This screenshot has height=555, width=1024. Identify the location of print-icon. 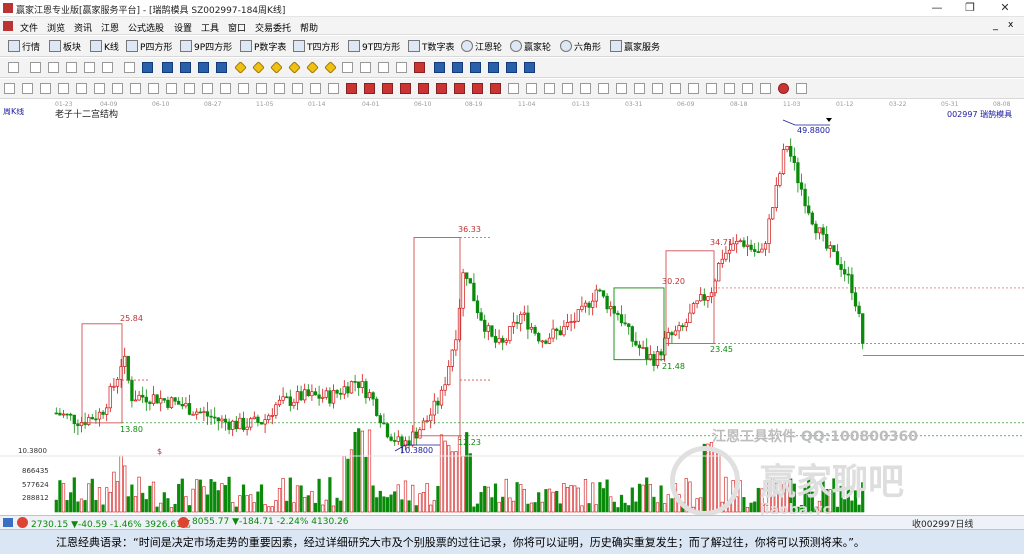
(475, 67).